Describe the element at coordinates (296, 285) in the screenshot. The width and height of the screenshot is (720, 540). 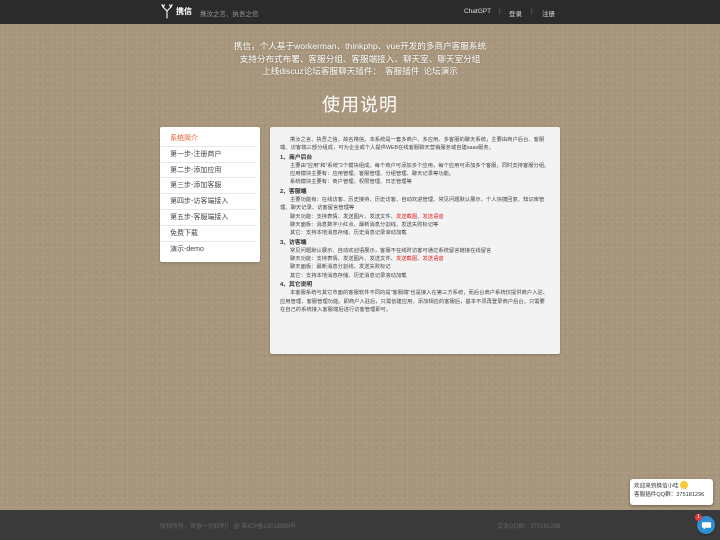
I see `section-title: 4、其它说明` at that location.